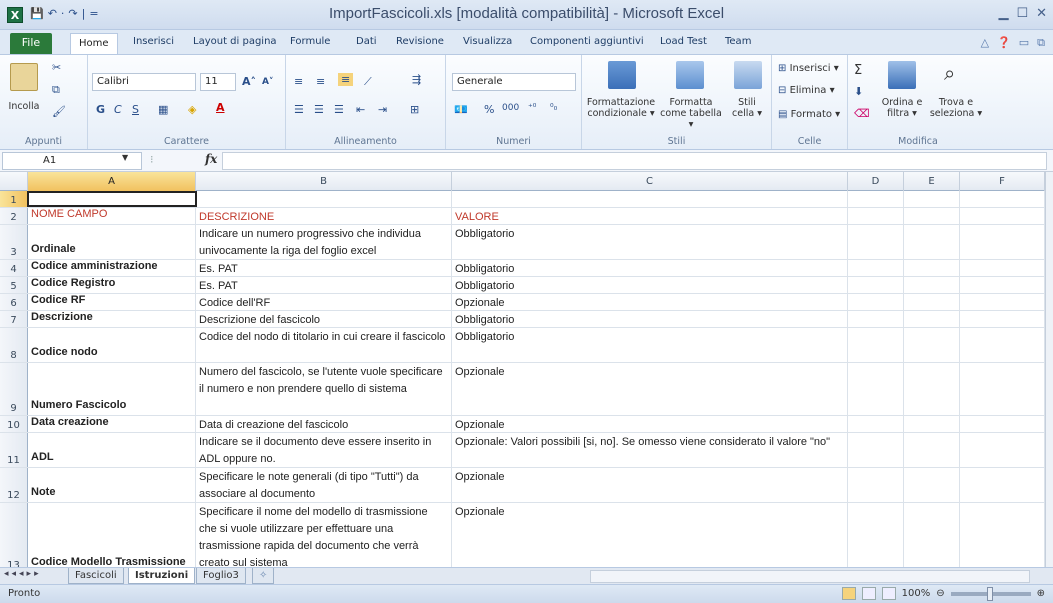 The image size is (1053, 603). What do you see at coordinates (267, 82) in the screenshot?
I see `shrink-font-icon: A˅` at bounding box center [267, 82].